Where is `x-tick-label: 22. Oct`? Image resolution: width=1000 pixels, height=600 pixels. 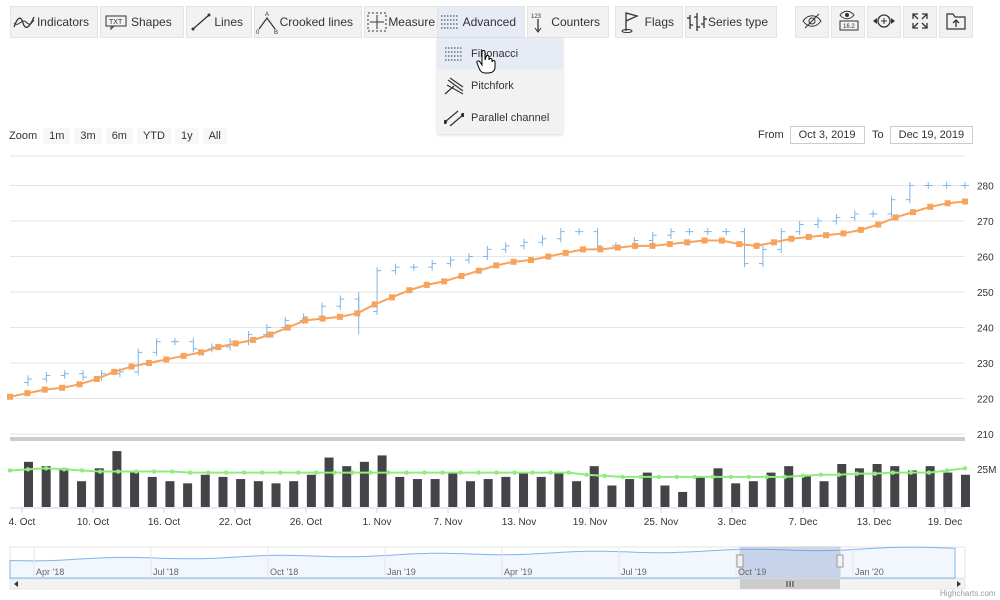
x-tick-label: 22. Oct is located at coordinates (235, 522).